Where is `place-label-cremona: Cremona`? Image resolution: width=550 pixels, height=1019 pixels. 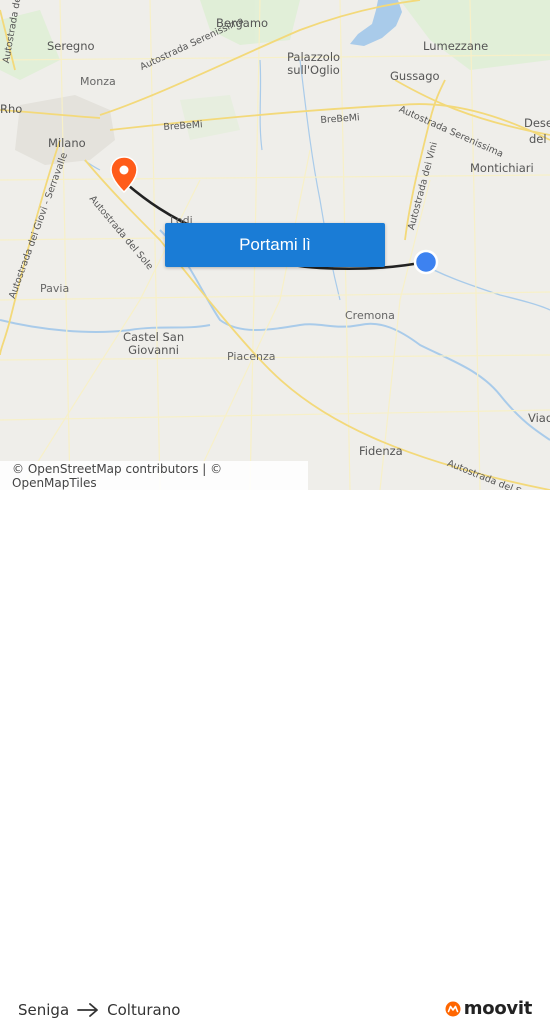
place-label-cremona: Cremona is located at coordinates (370, 315).